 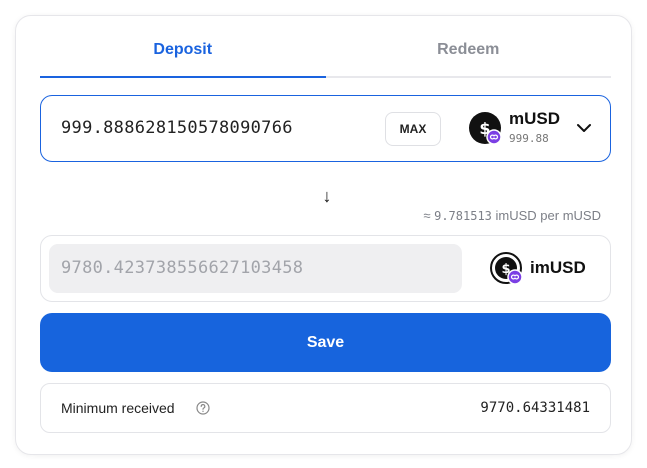 I want to click on minimum-received-label: Minimum received, so click(x=118, y=408).